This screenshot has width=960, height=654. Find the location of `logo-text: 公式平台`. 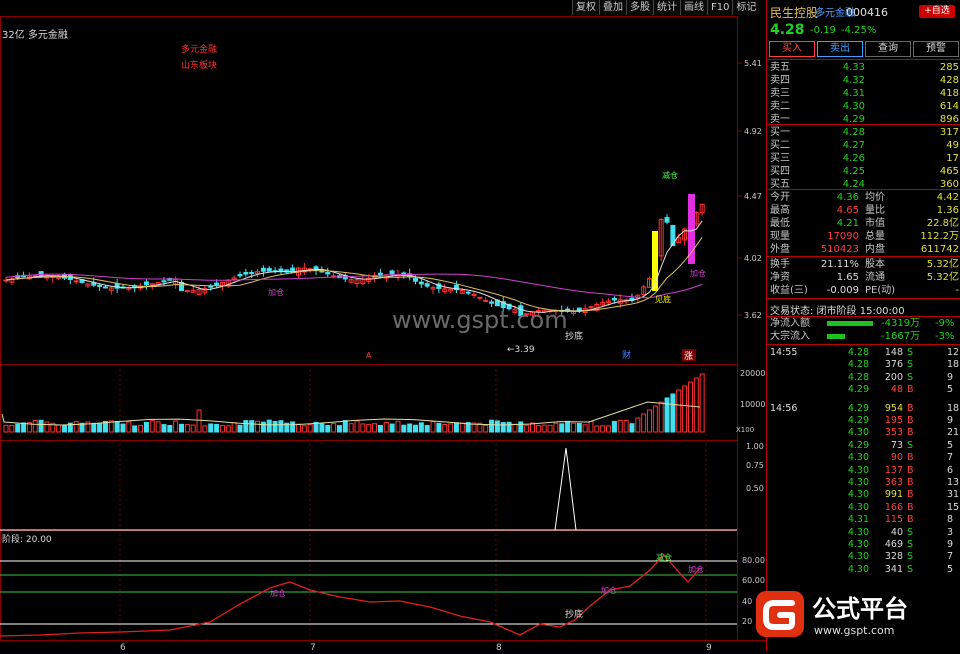

logo-text: 公式平台 is located at coordinates (860, 609).